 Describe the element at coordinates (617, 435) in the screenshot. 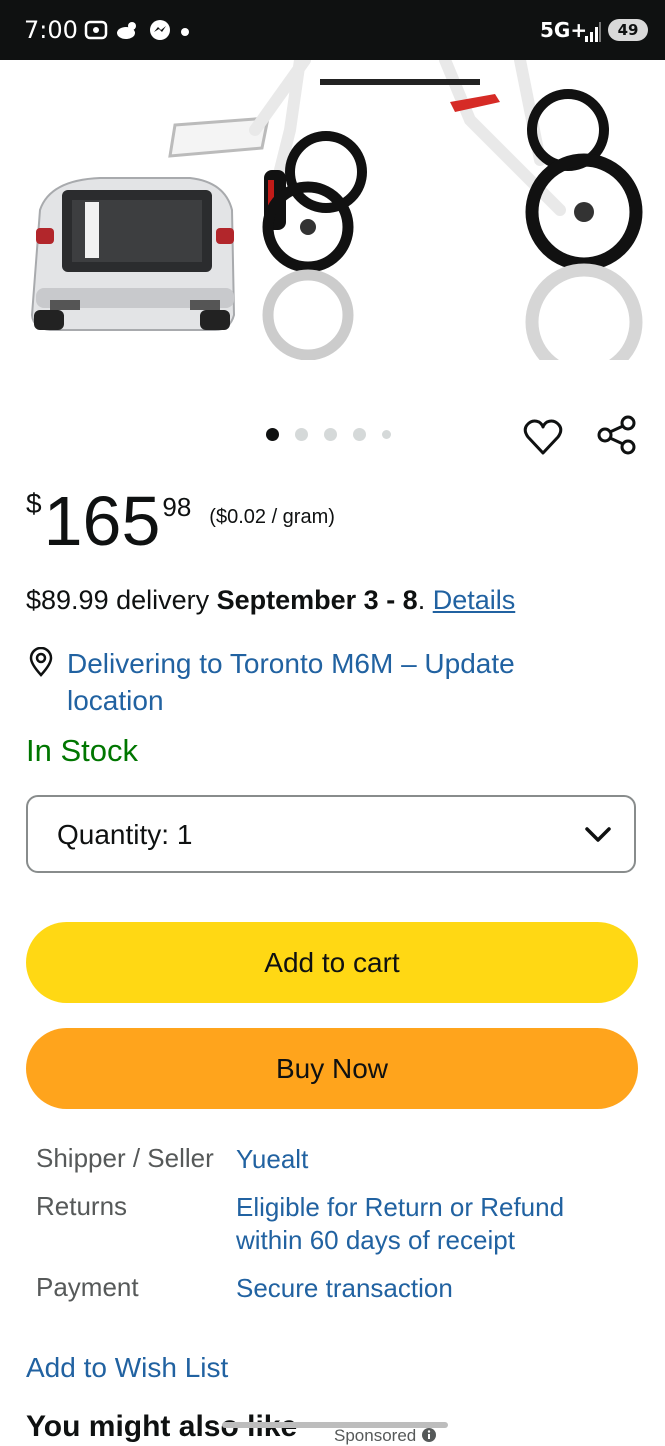

I see `share-icon` at that location.